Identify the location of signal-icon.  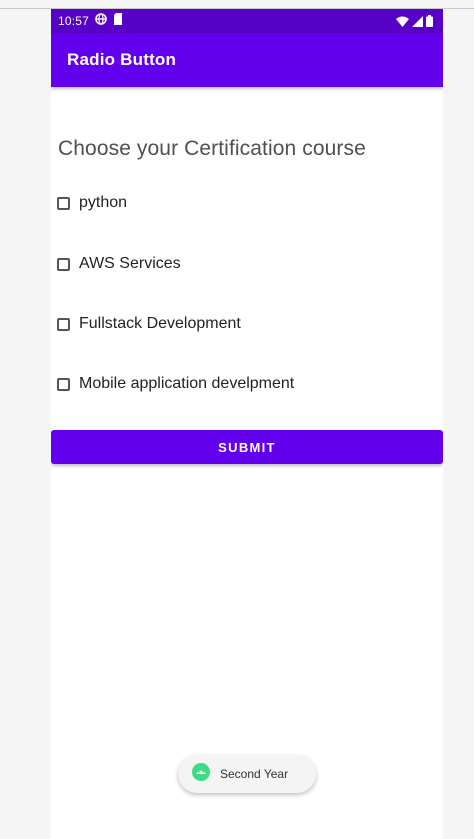
(417, 23).